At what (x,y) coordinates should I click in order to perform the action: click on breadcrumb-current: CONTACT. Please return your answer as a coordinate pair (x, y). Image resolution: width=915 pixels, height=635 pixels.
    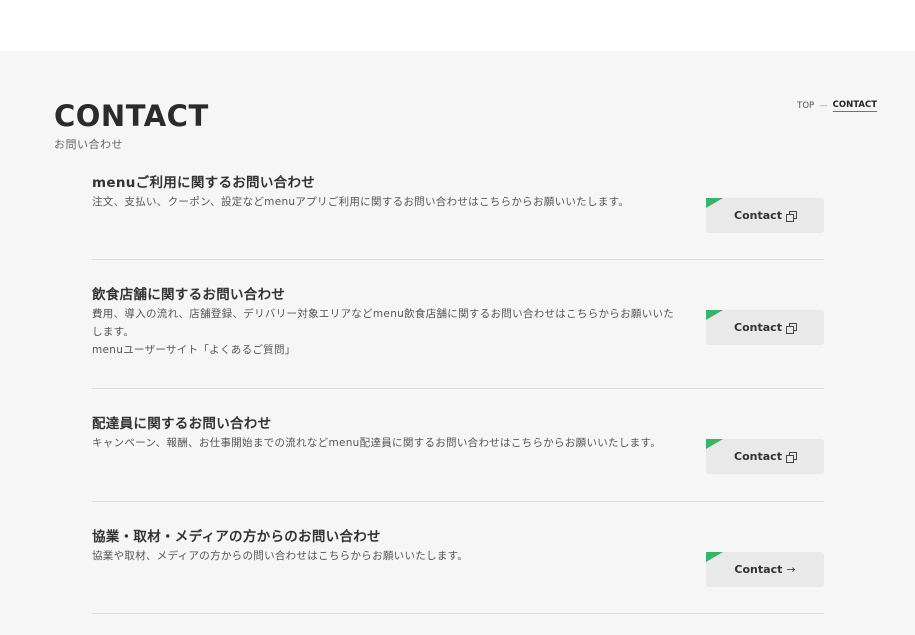
    Looking at the image, I should click on (854, 106).